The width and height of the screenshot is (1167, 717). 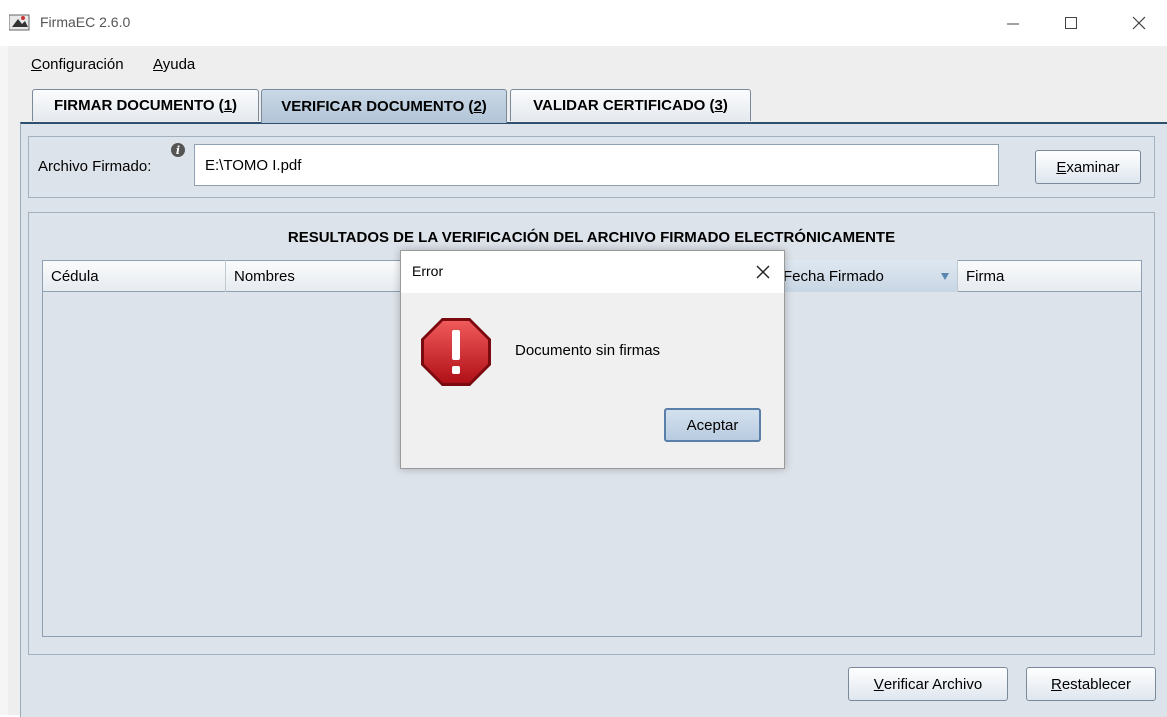 I want to click on minimize-icon, so click(x=1013, y=24).